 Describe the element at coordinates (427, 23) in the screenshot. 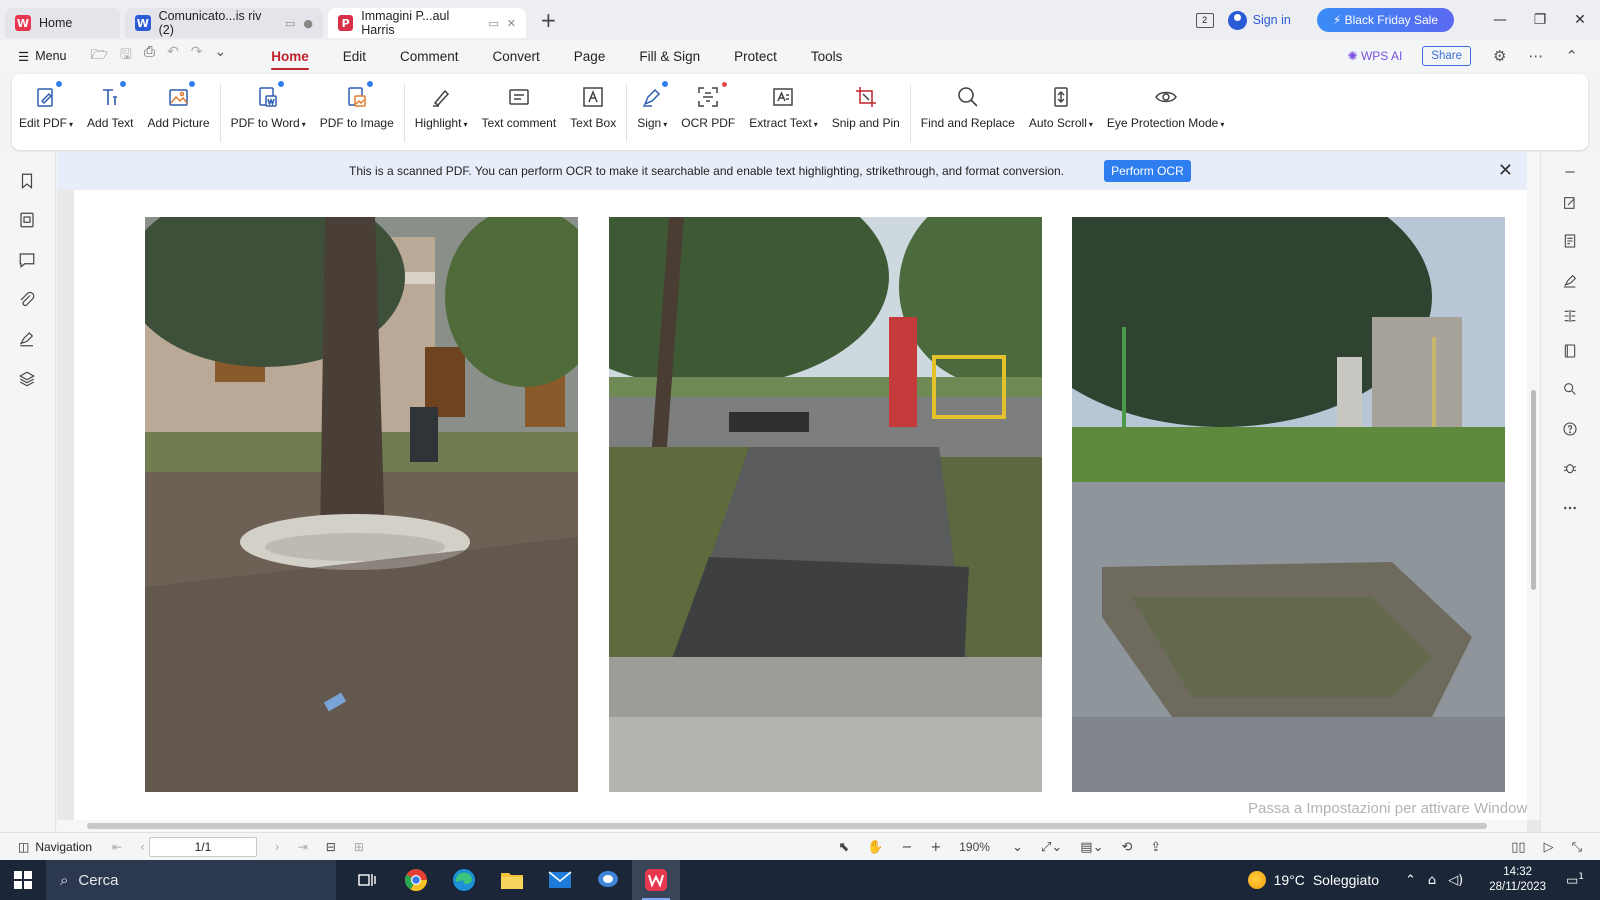

I see `tab-pdf-document: P Immagini P...aul Harris ▭ ✕` at that location.